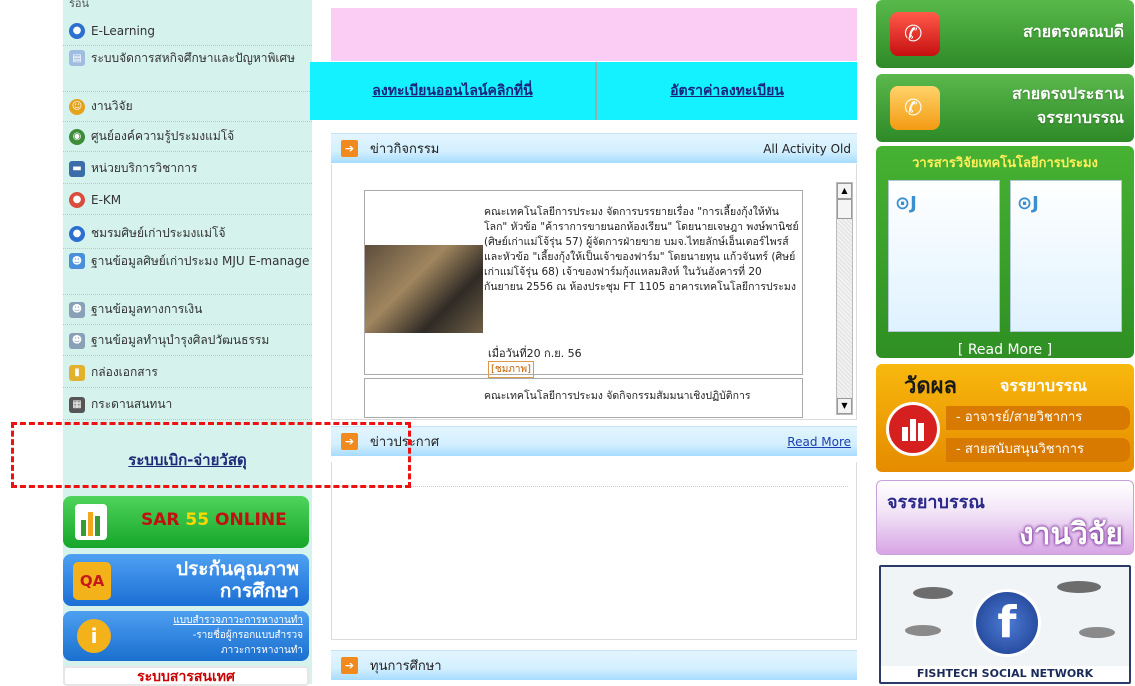 Image resolution: width=1135 pixels, height=686 pixels. I want to click on sar-prefix: SAR, so click(160, 520).